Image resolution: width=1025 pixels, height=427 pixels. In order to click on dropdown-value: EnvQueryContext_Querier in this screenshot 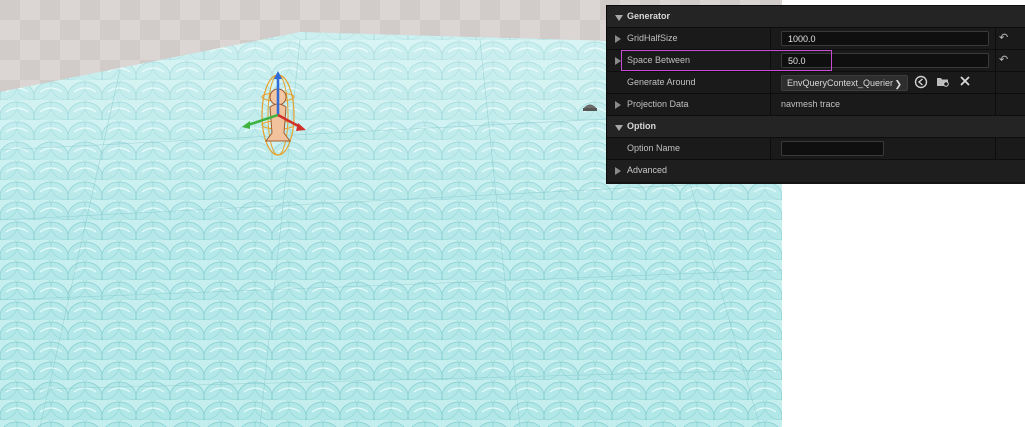, I will do `click(840, 83)`.